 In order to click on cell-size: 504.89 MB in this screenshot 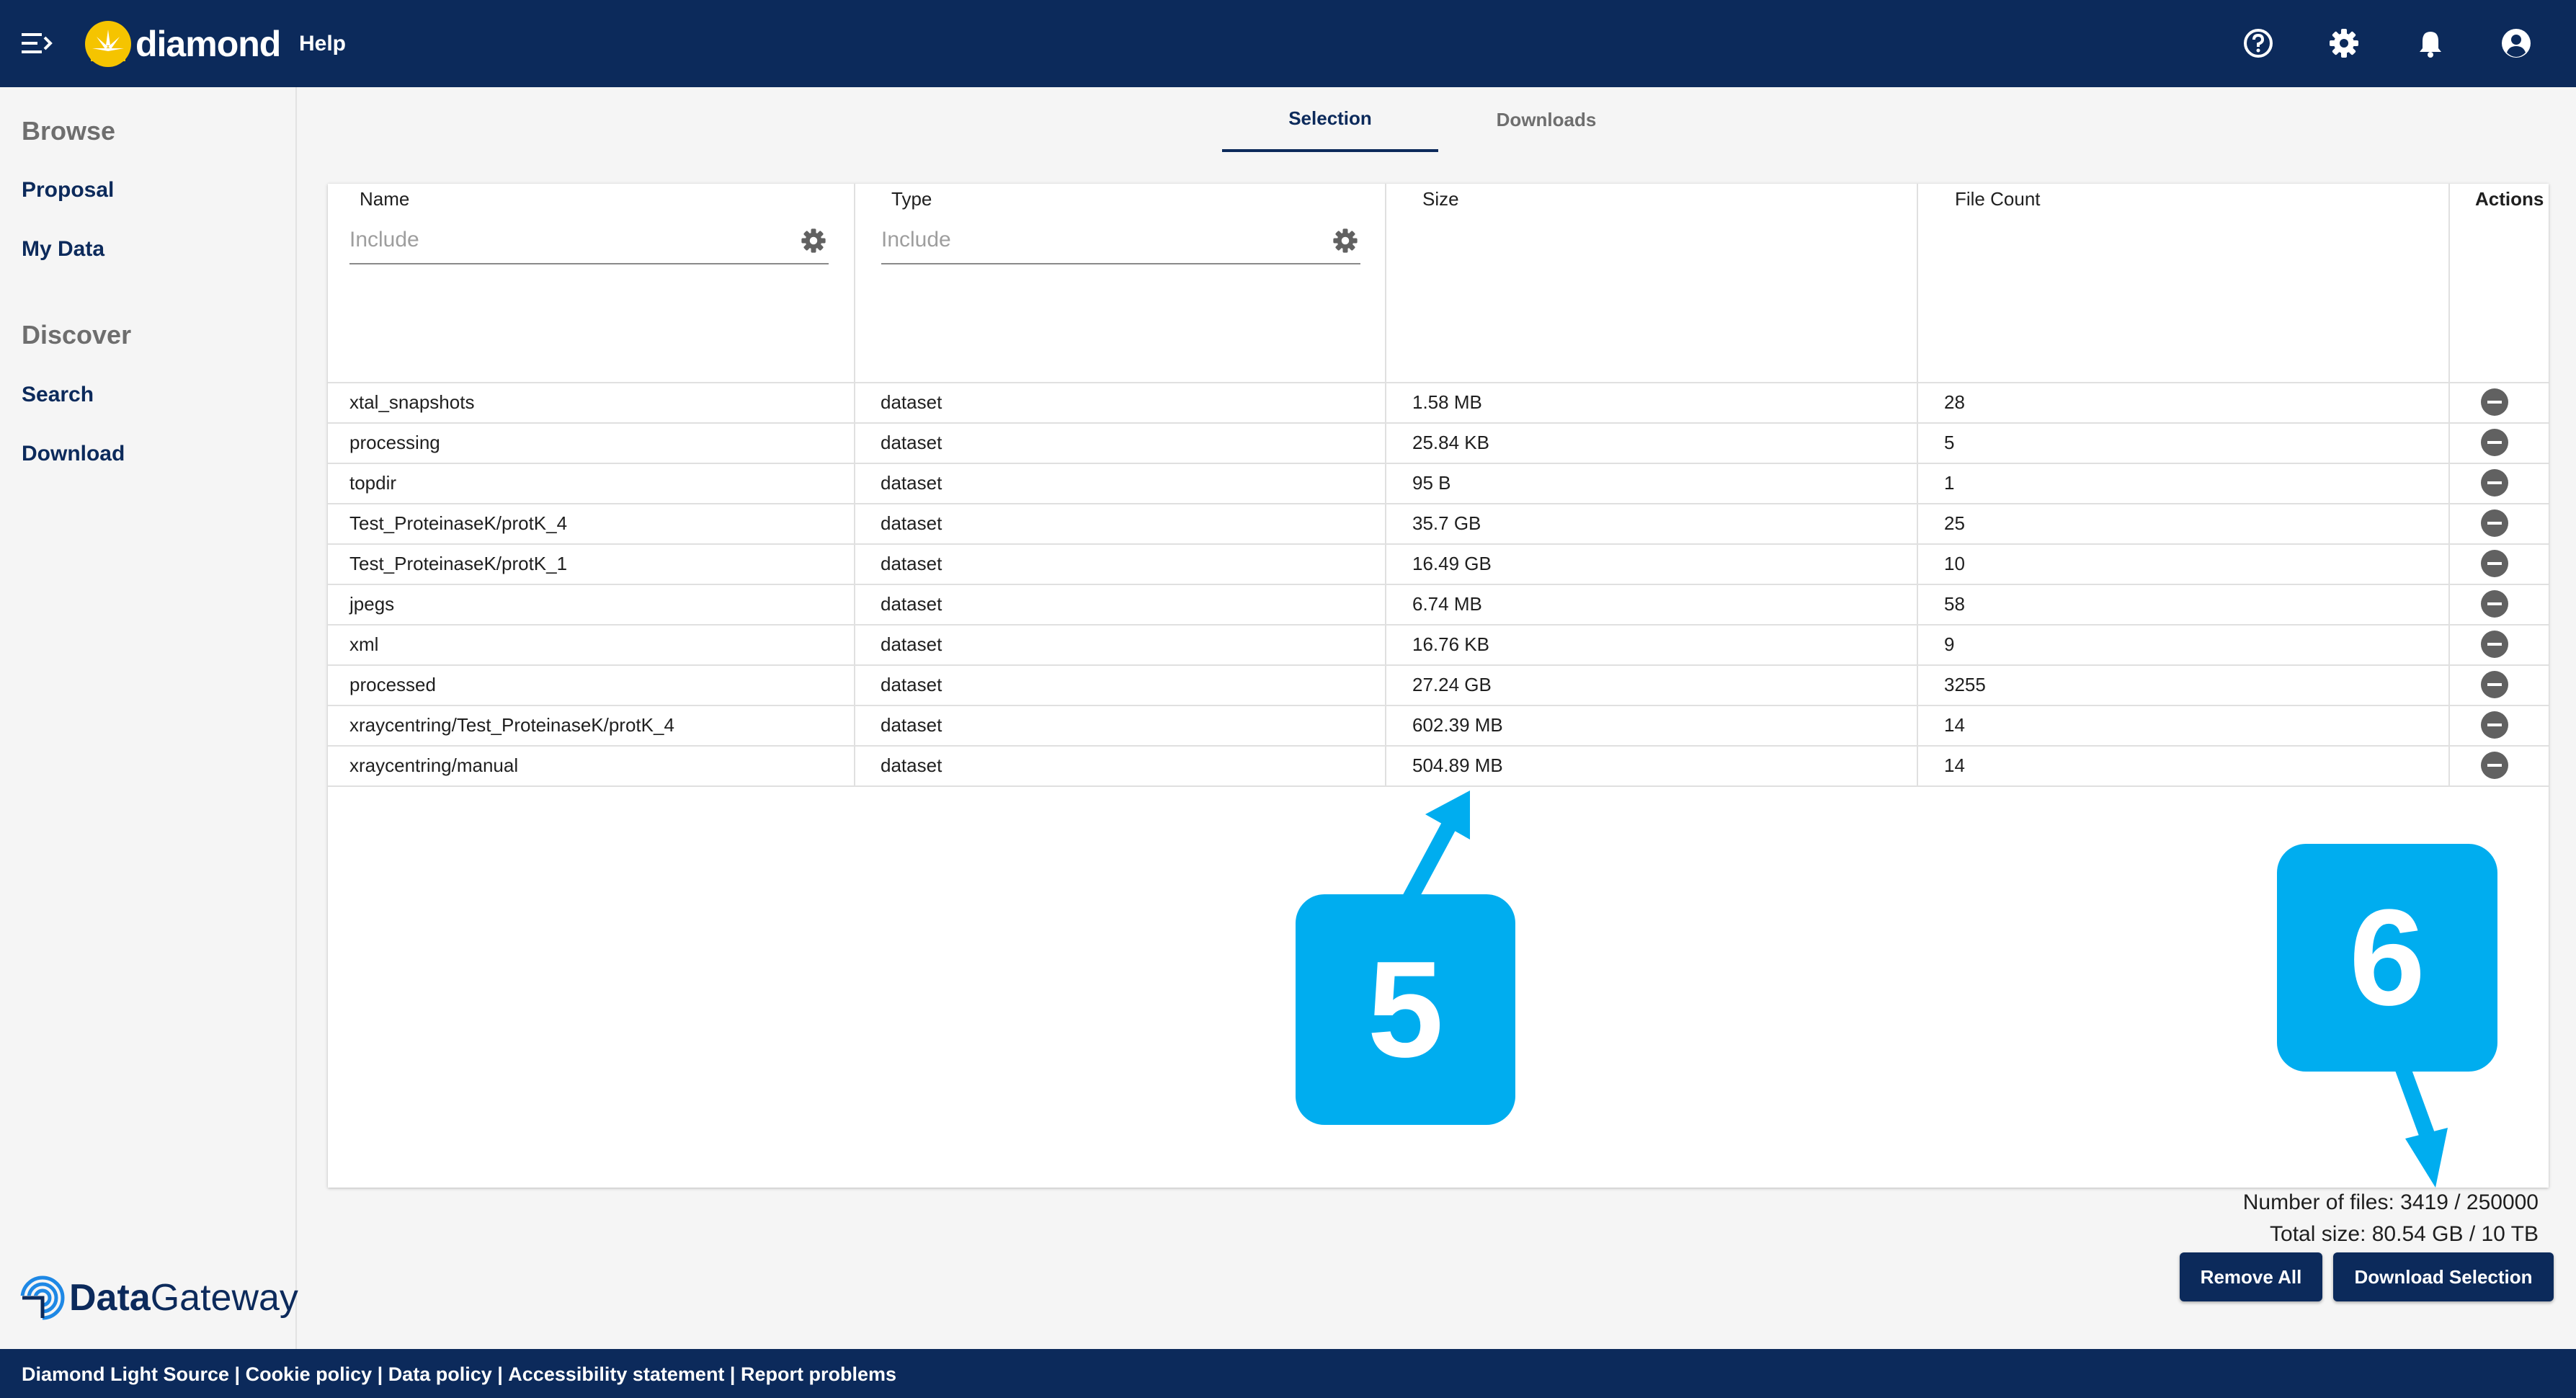, I will do `click(1457, 765)`.